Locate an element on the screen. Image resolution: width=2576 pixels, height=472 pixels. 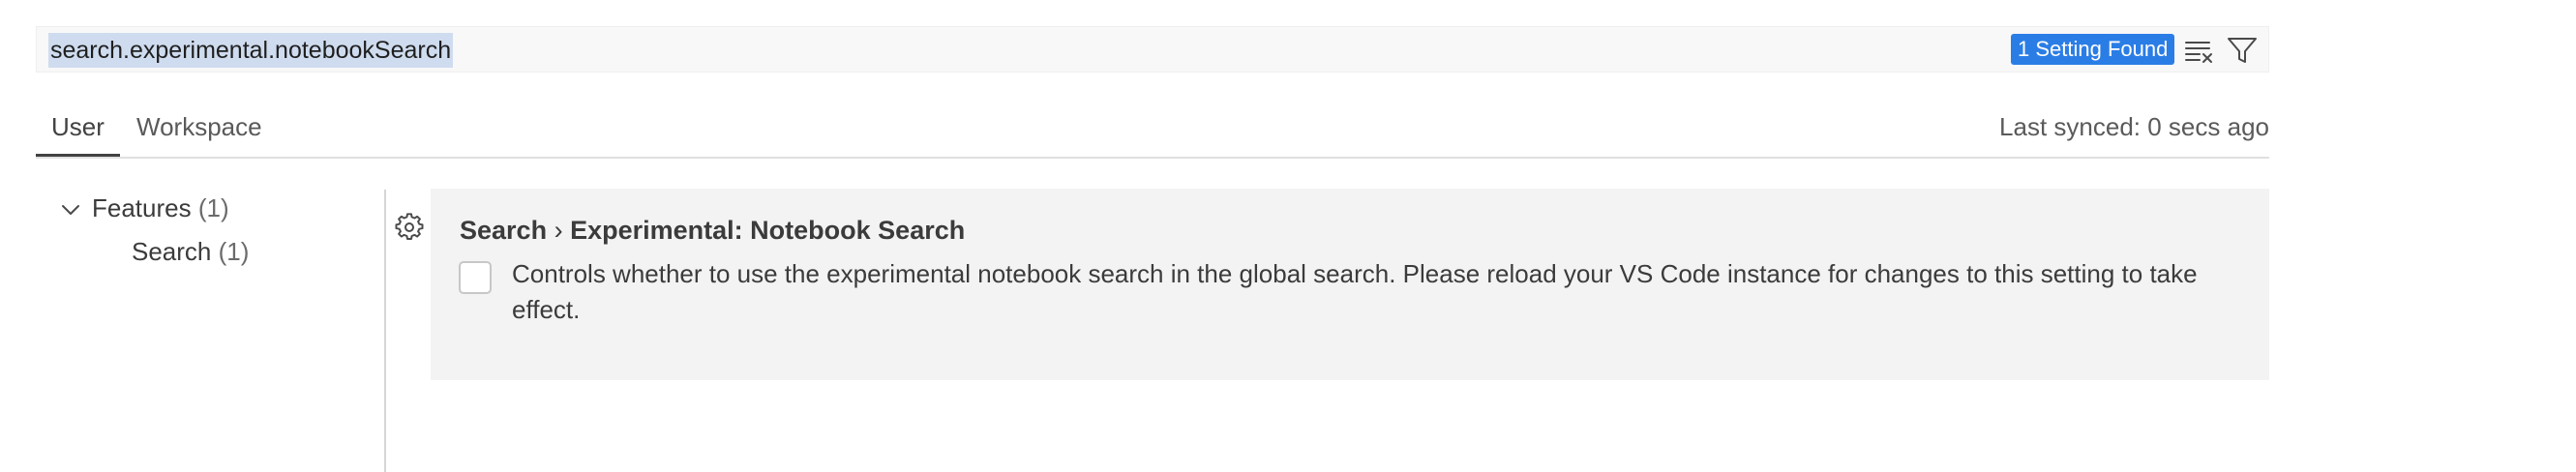
results-count-badge: 1 Setting Found is located at coordinates (2093, 49).